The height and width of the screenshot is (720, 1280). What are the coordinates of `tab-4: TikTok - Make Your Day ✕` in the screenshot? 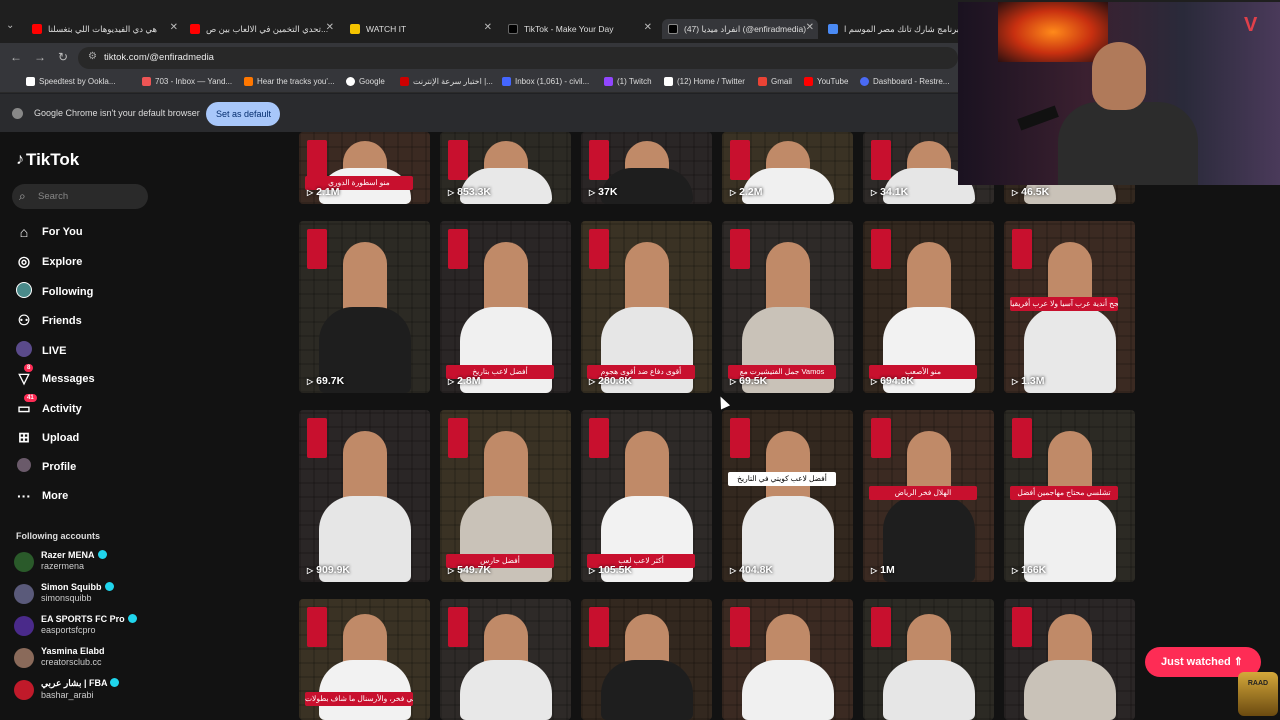 It's located at (579, 29).